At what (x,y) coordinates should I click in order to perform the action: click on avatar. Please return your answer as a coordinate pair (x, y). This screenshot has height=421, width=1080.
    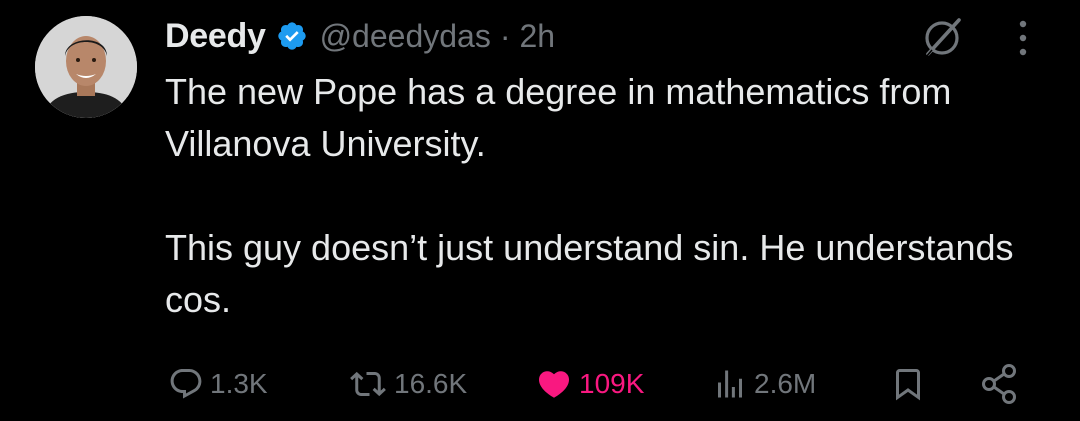
    Looking at the image, I should click on (86, 67).